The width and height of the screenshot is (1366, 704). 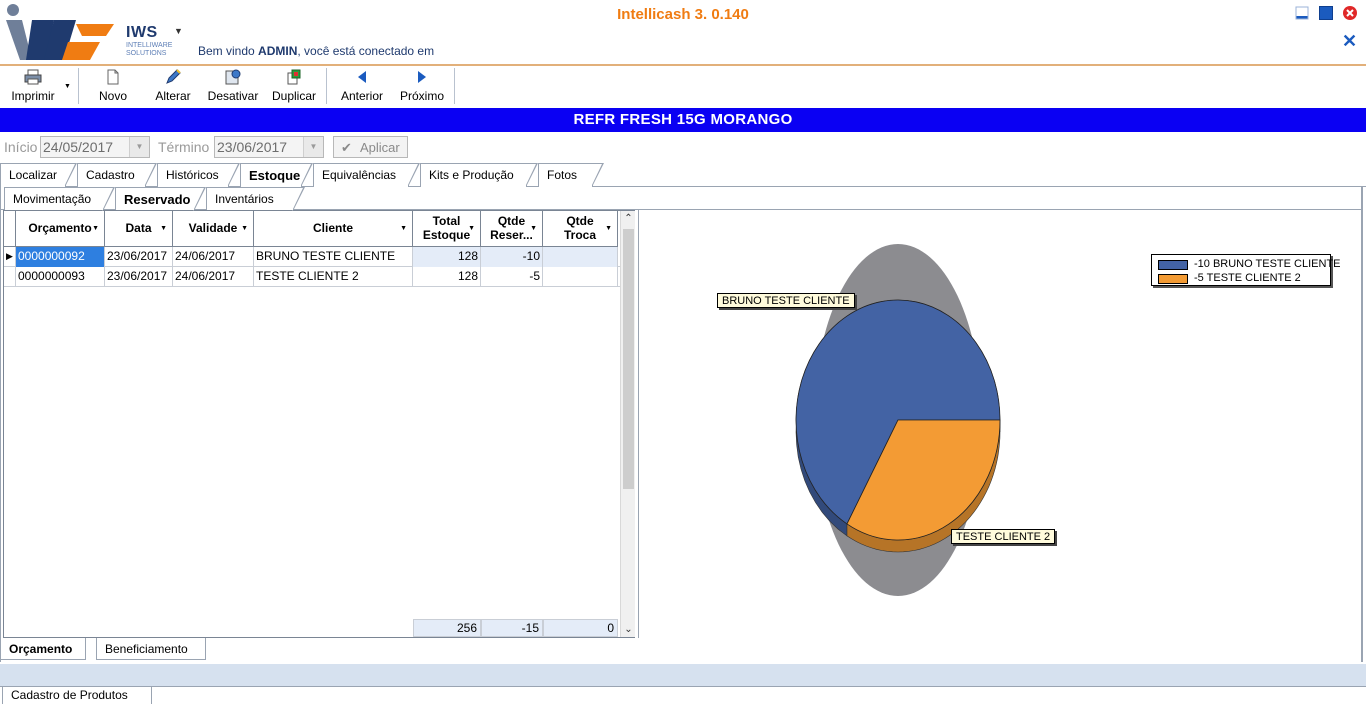 I want to click on end-date-field: 23/06/2017 ▼, so click(x=269, y=147).